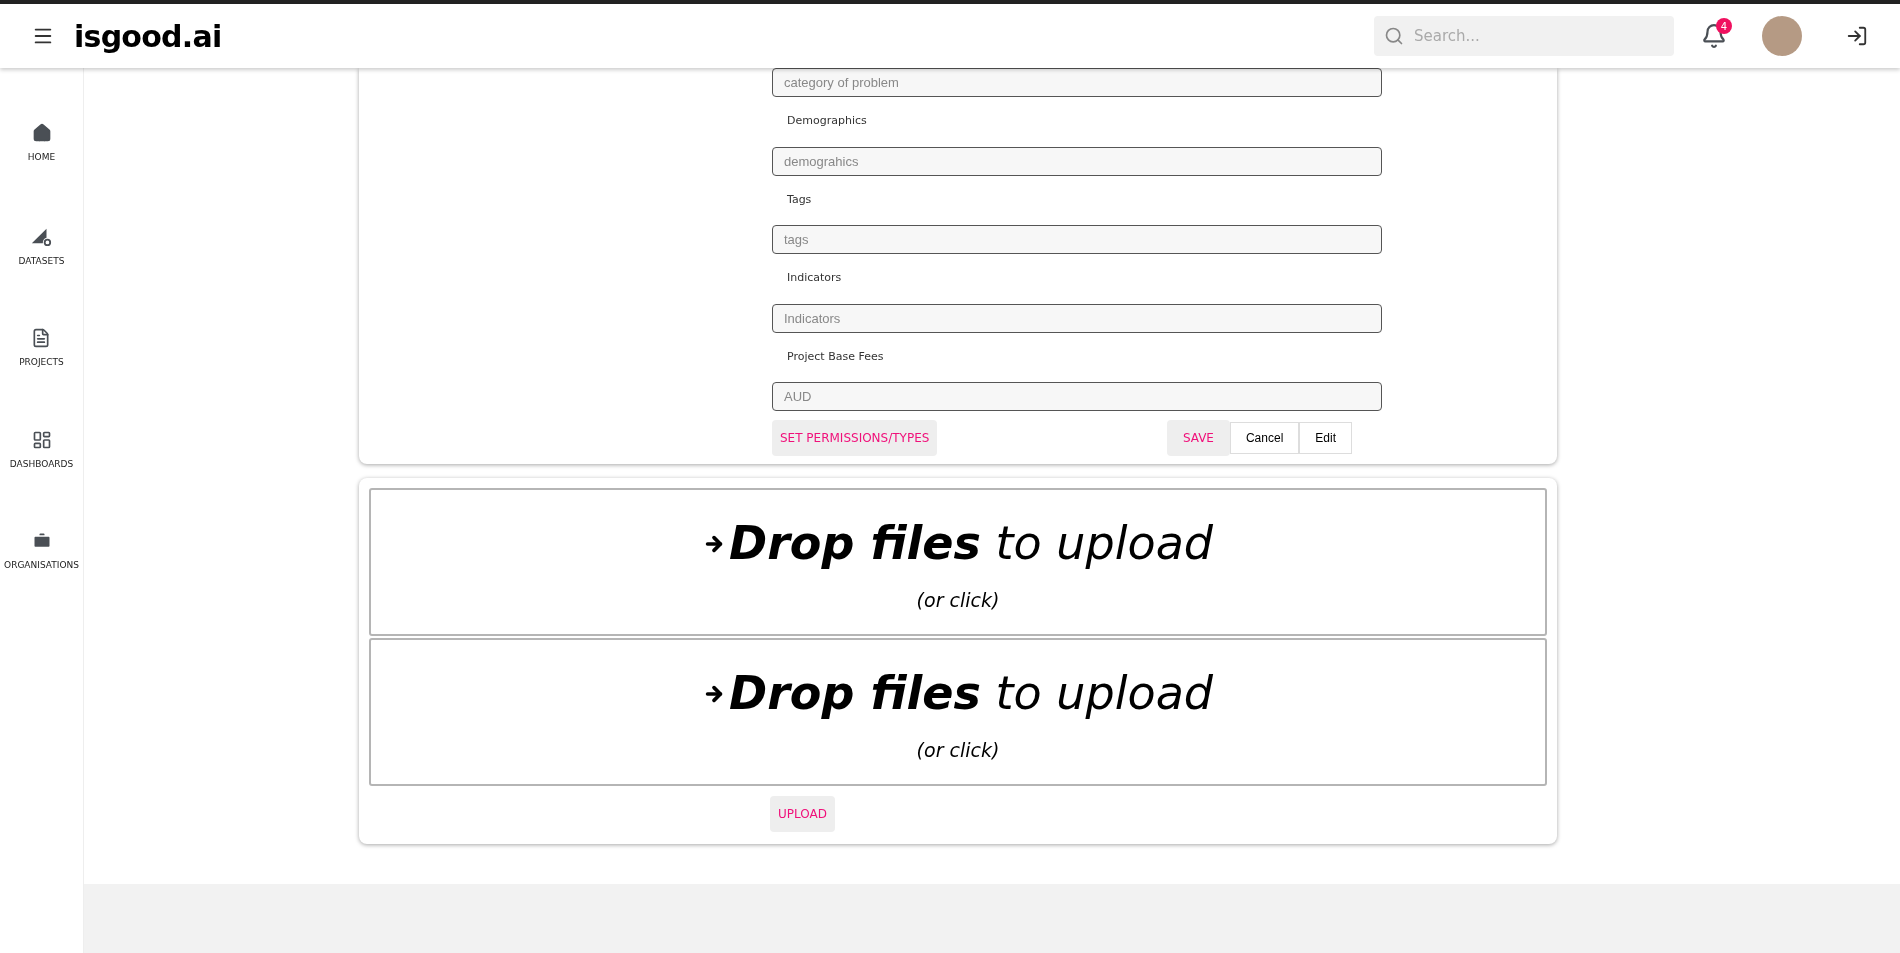 The height and width of the screenshot is (953, 1900). I want to click on text-field: tags, so click(1077, 239).